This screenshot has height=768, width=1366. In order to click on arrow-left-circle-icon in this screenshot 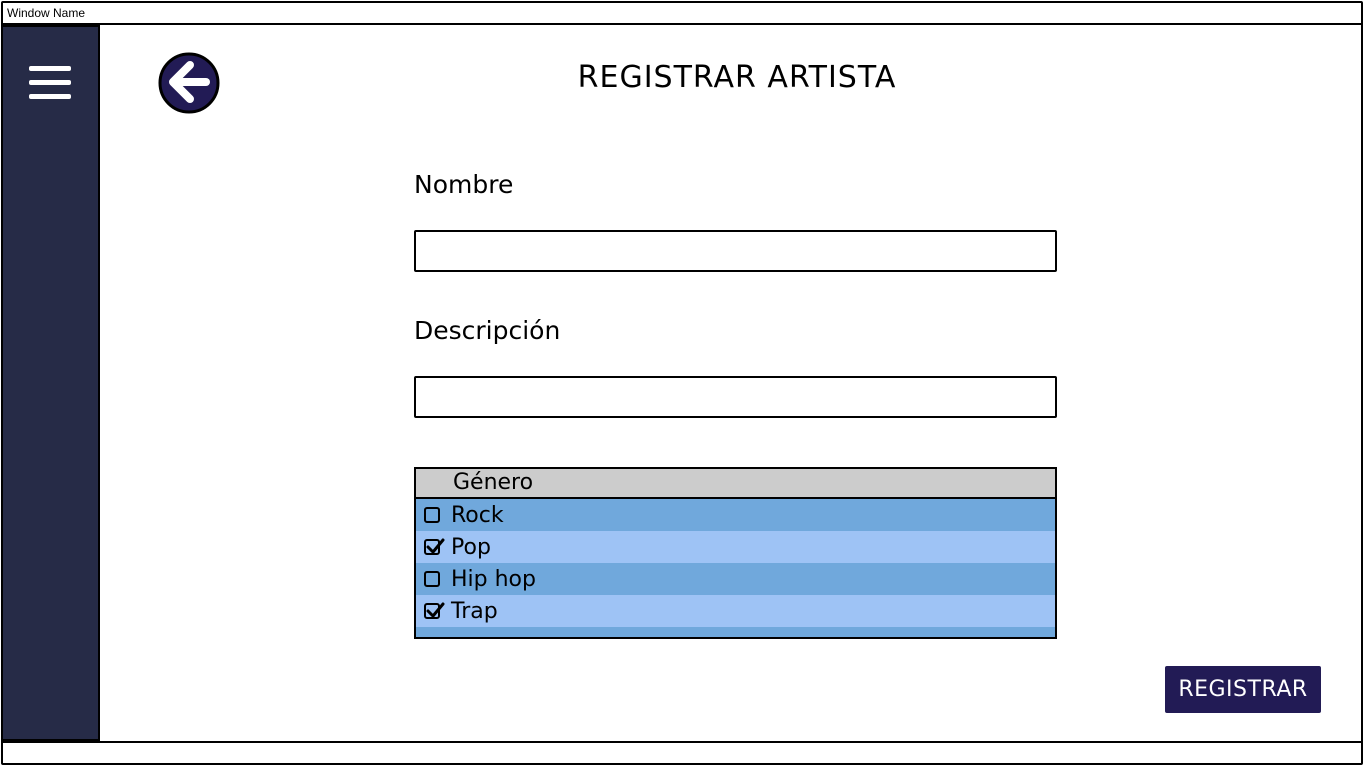, I will do `click(189, 83)`.